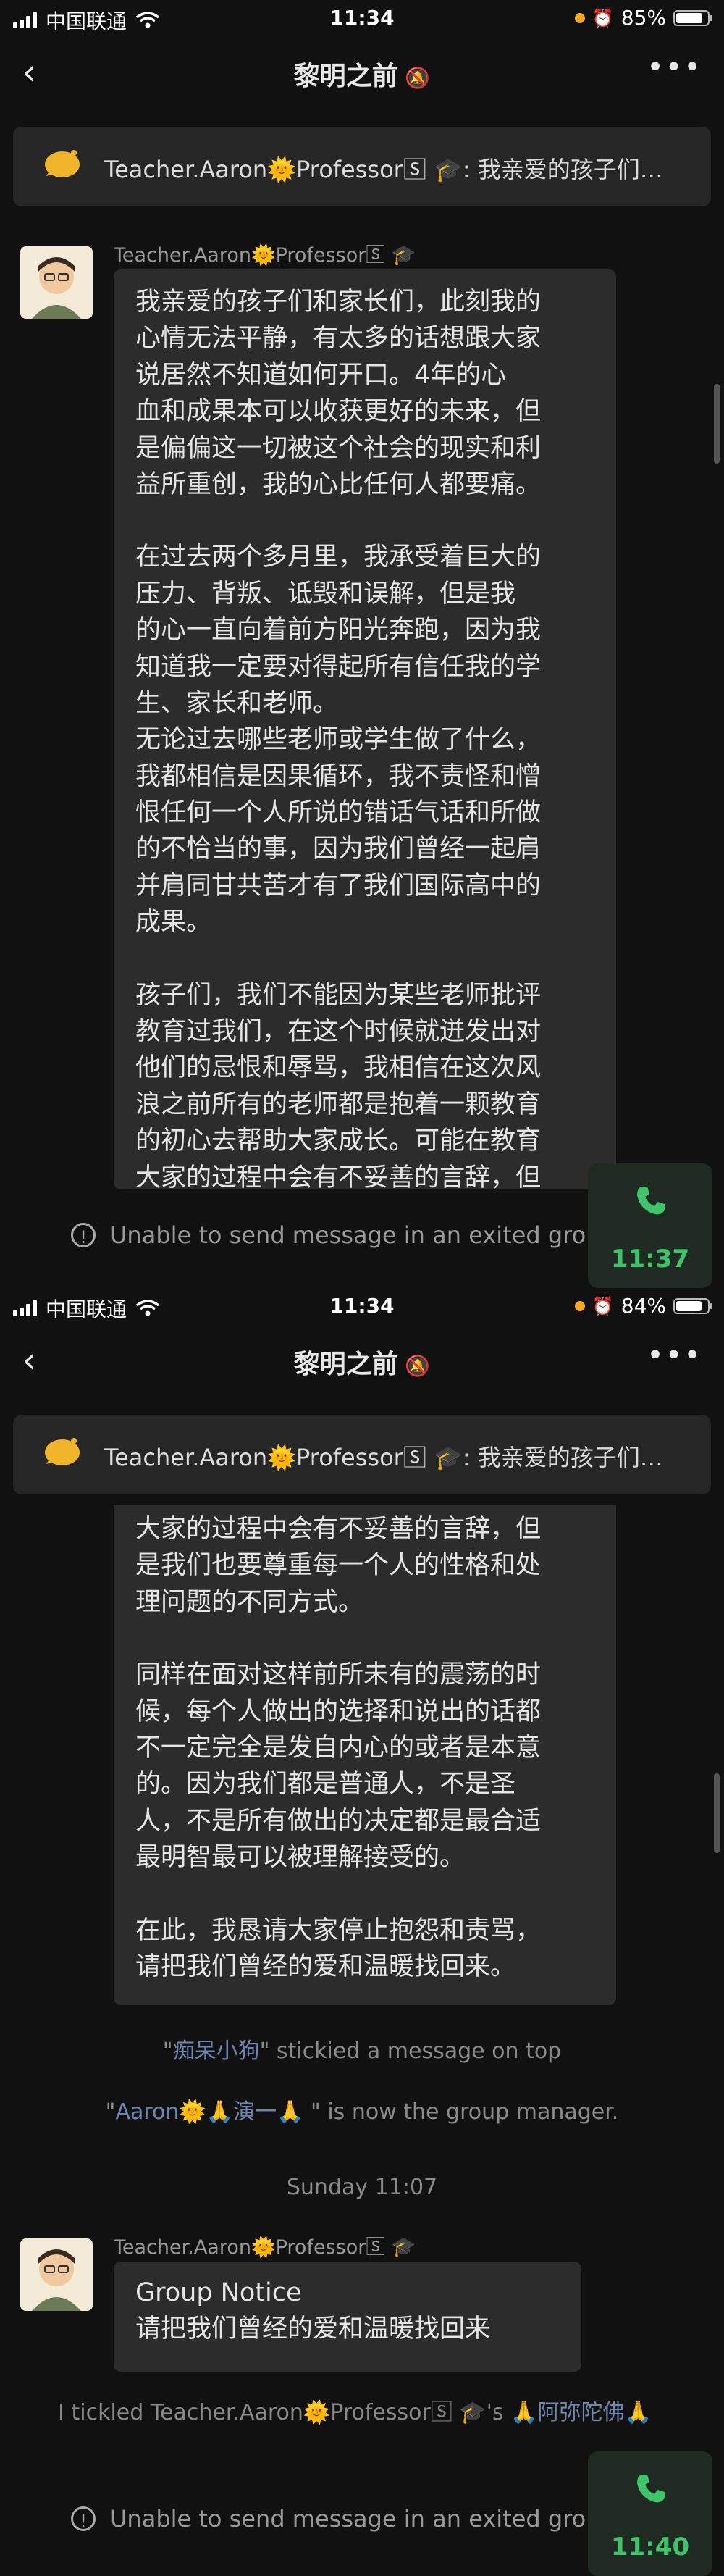  Describe the element at coordinates (650, 1259) in the screenshot. I see `call-duration: 11:37` at that location.